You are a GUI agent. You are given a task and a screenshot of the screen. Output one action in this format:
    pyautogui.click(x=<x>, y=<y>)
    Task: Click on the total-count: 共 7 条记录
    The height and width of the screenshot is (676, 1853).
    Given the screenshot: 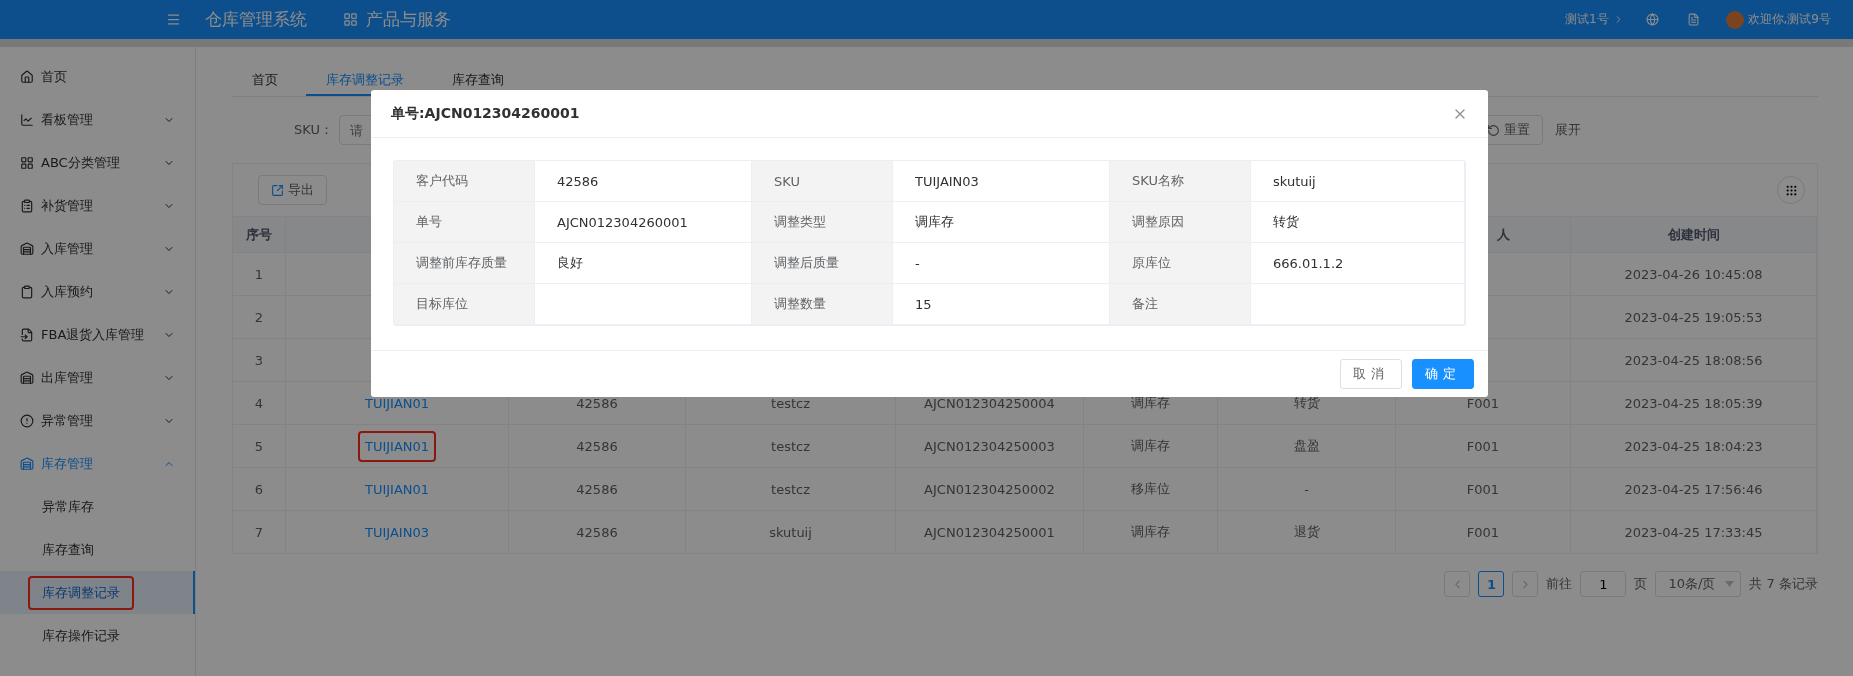 What is the action you would take?
    pyautogui.click(x=1783, y=584)
    